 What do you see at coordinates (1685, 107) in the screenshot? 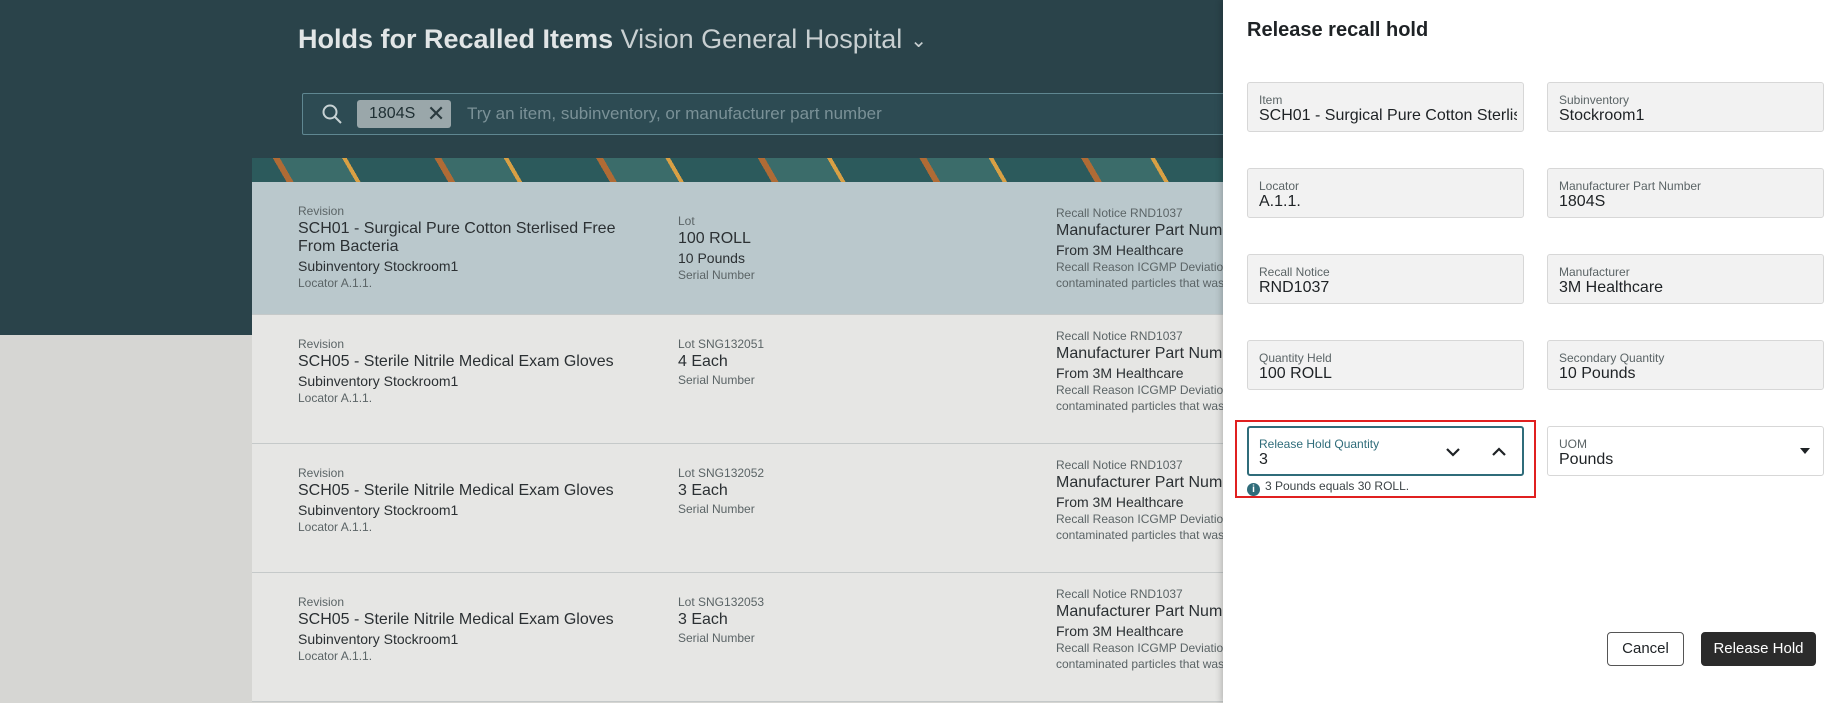
I see `subinventory-field: Subinventory Stockroom1` at bounding box center [1685, 107].